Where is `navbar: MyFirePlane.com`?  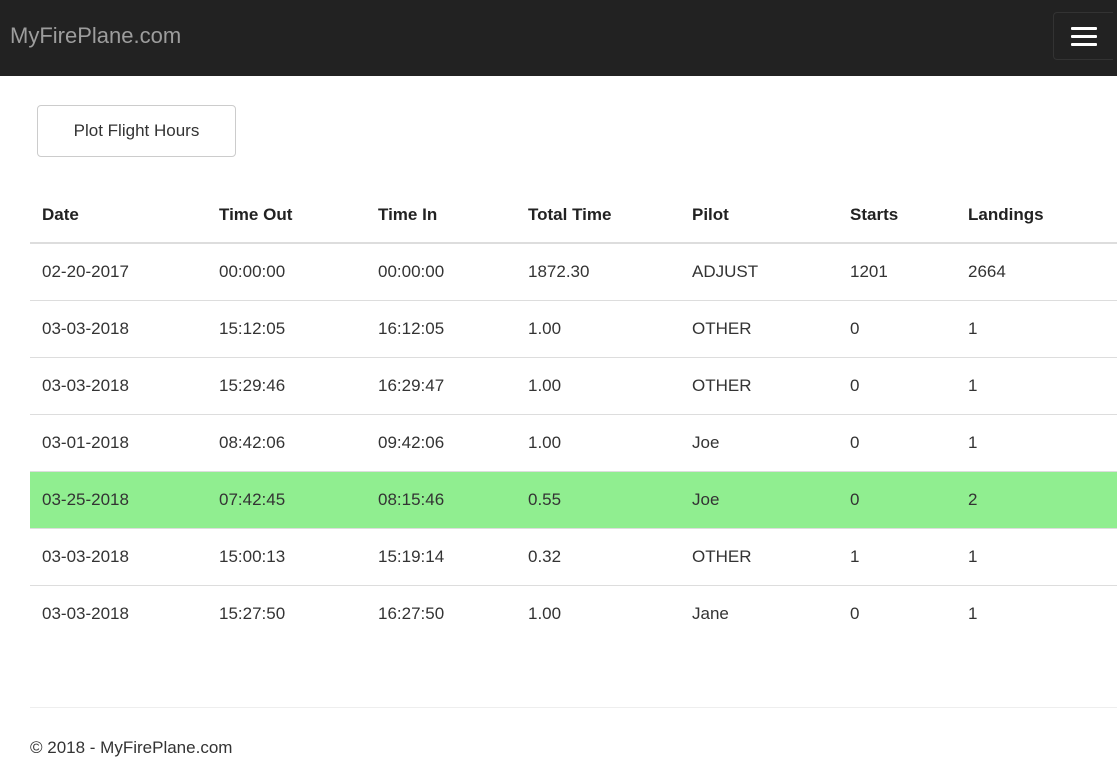 navbar: MyFirePlane.com is located at coordinates (558, 38).